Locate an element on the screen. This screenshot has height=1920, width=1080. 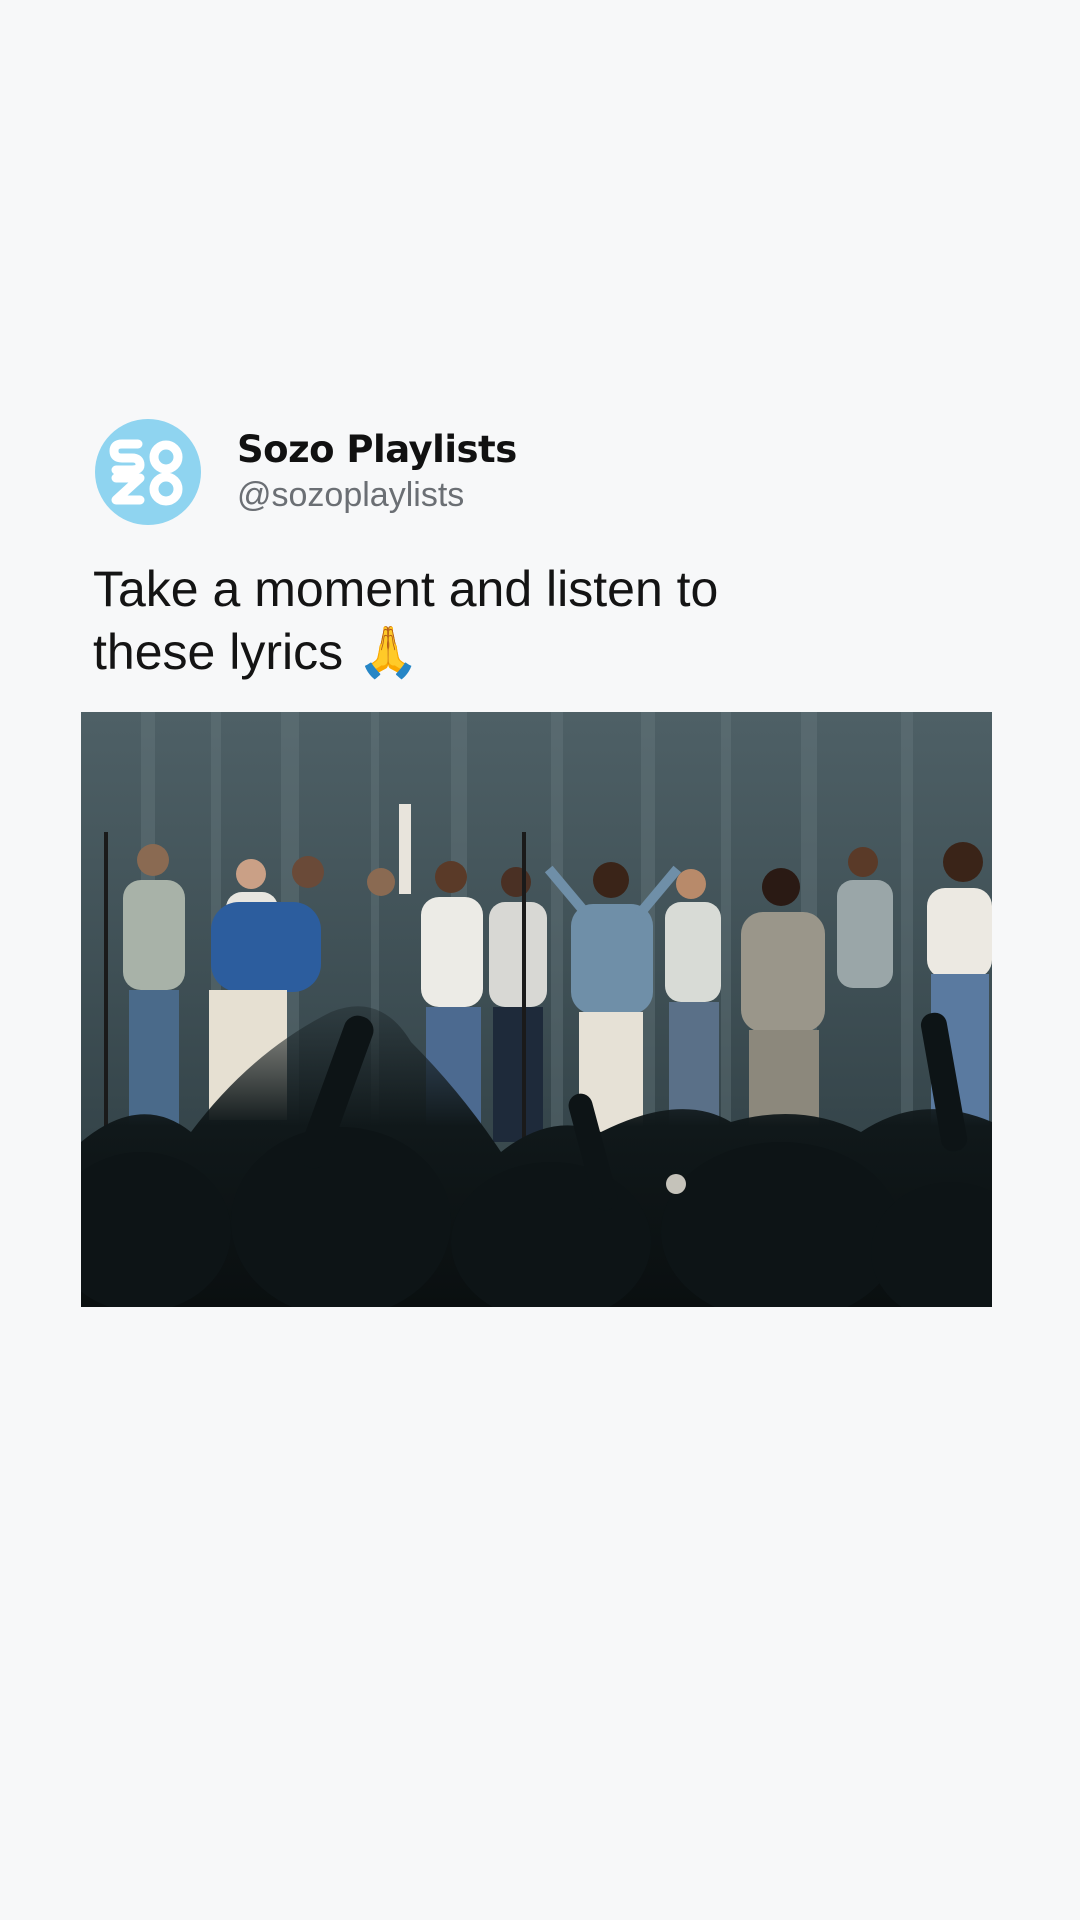
sozo-logo-icon is located at coordinates (146, 472).